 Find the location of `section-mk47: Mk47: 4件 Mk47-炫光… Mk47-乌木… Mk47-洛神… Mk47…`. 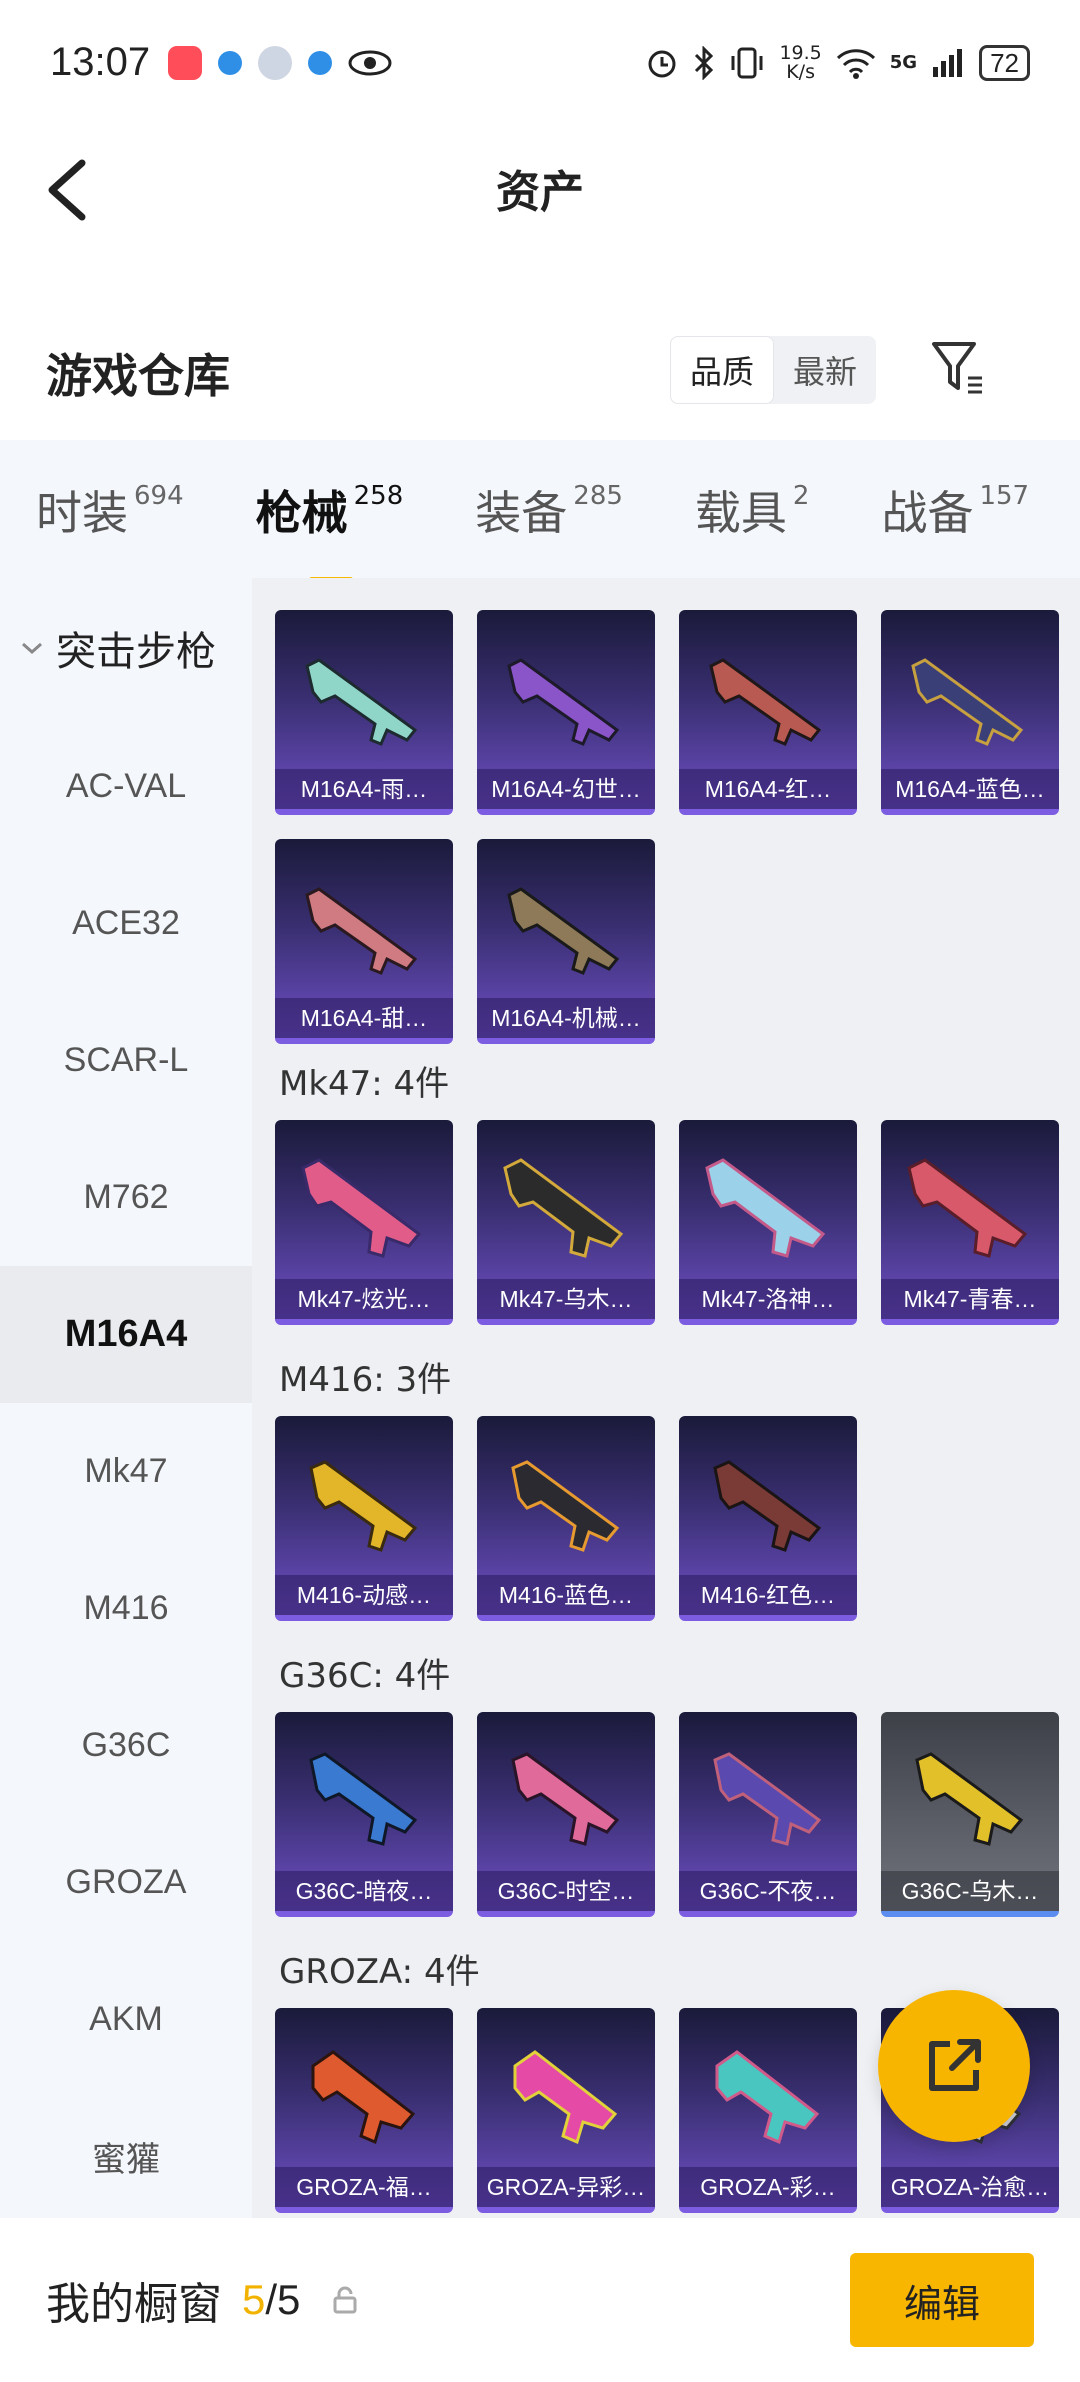

section-mk47: Mk47: 4件 Mk47-炫光… Mk47-乌木… Mk47-洛神… Mk47… is located at coordinates (667, 1202).